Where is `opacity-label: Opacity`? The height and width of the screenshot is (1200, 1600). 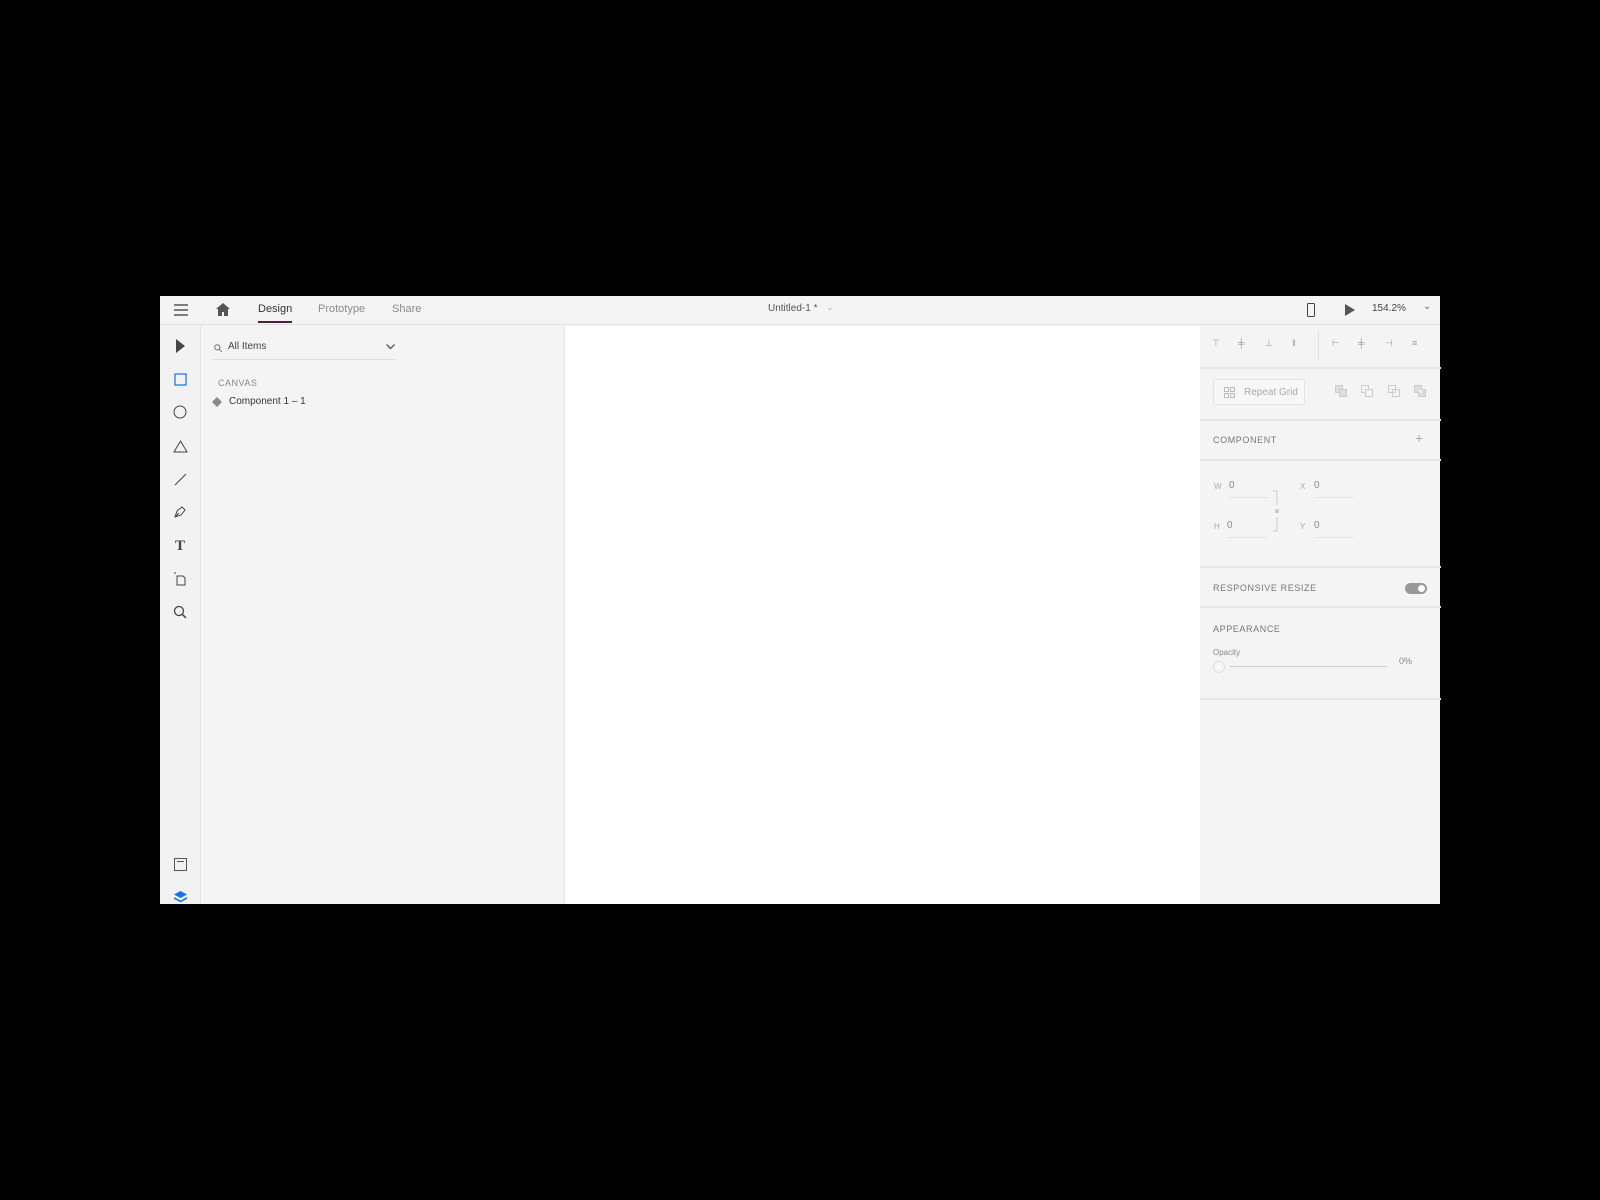
opacity-label: Opacity is located at coordinates (1227, 652).